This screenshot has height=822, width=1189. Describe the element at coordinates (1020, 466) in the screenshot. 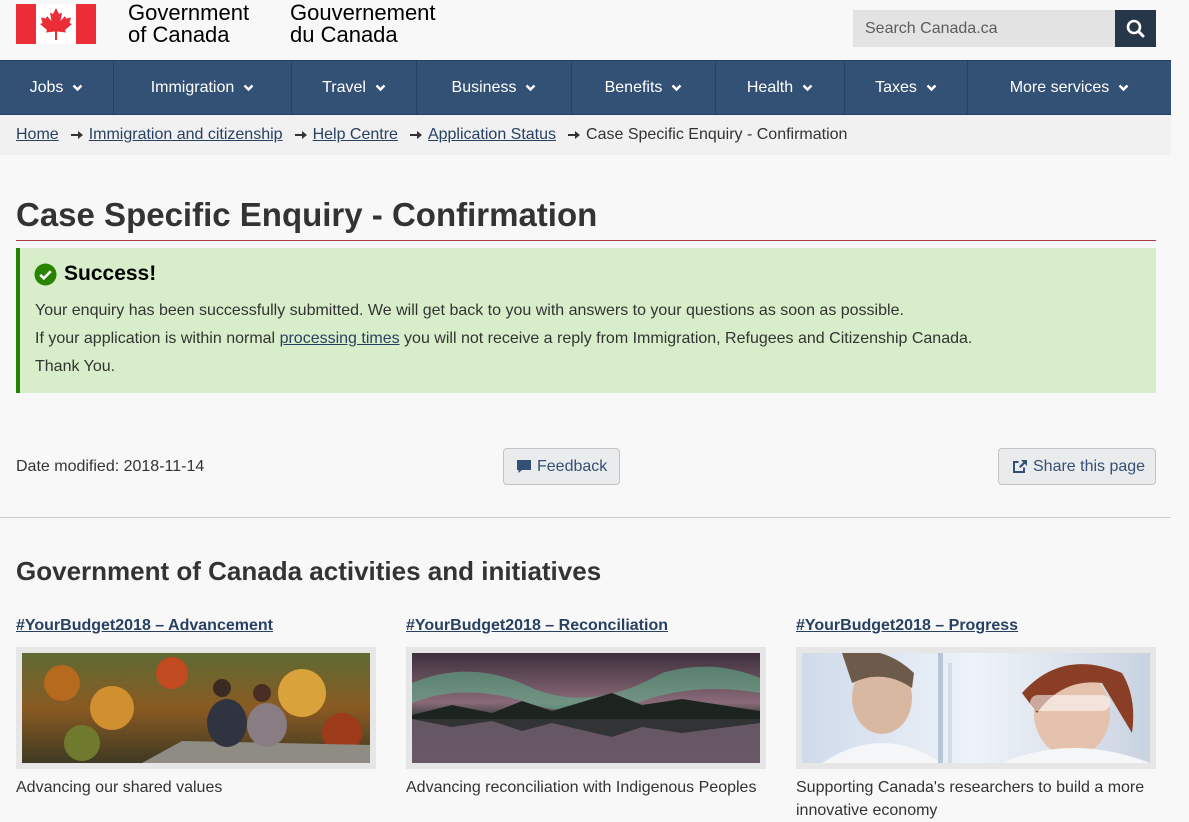

I see `share-icon` at that location.